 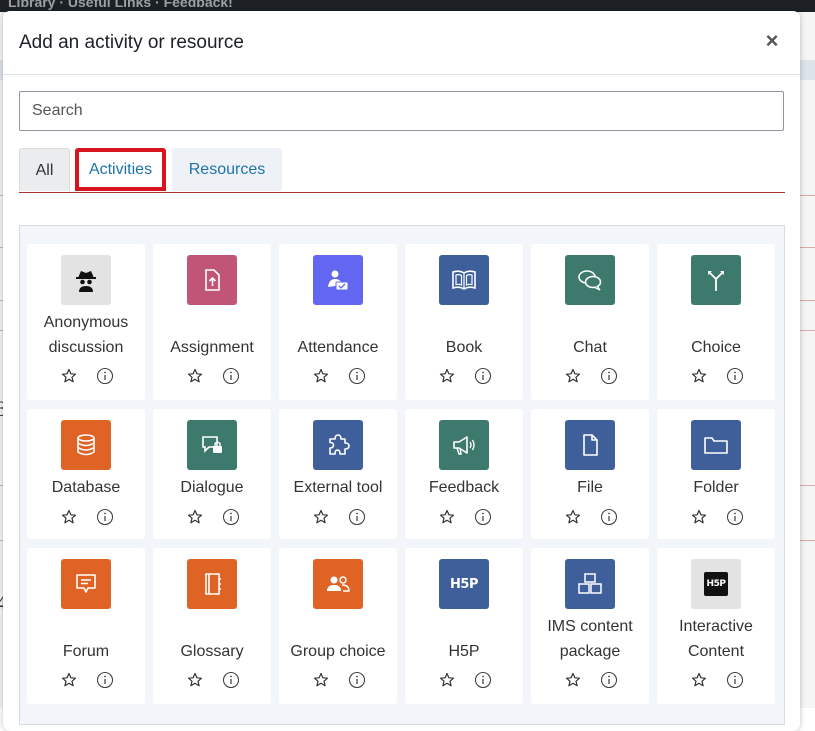 What do you see at coordinates (338, 651) in the screenshot?
I see `activity-name: Group choice` at bounding box center [338, 651].